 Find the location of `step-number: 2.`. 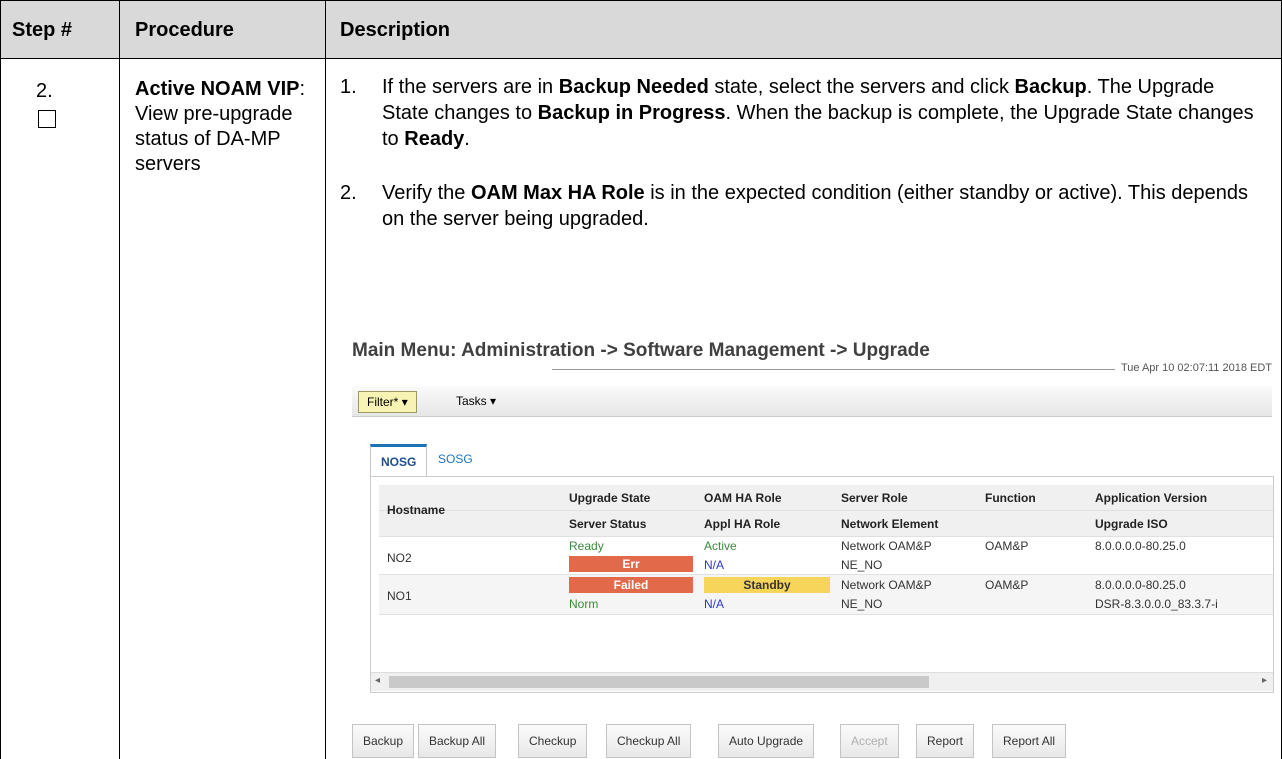

step-number: 2. is located at coordinates (44, 91).